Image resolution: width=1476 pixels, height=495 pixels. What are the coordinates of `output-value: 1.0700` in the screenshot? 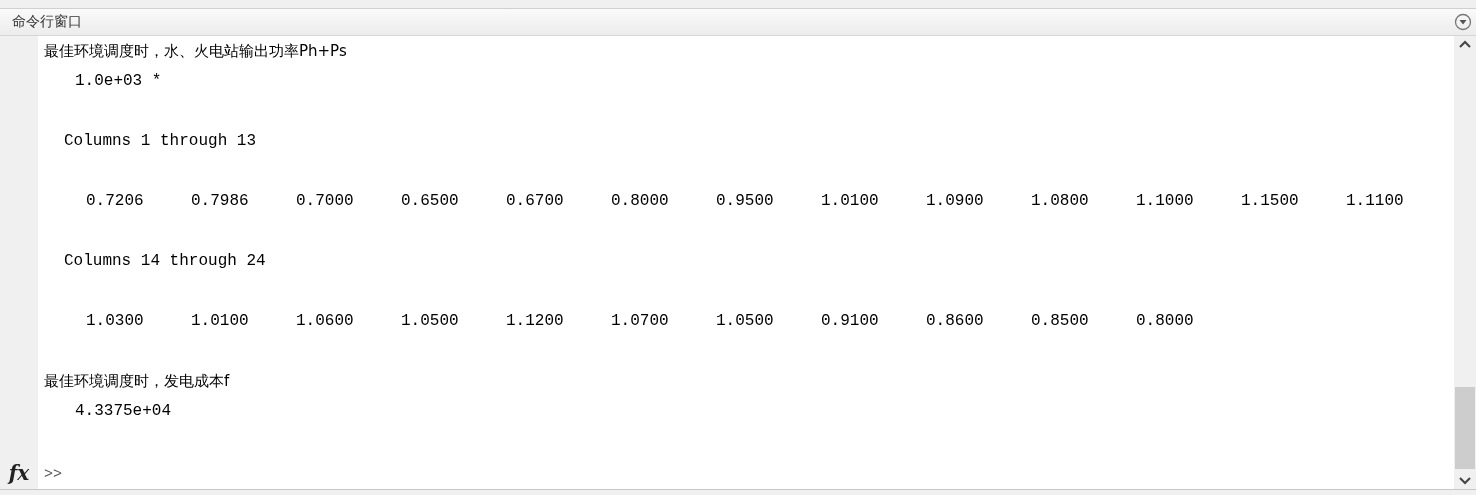 It's located at (640, 321).